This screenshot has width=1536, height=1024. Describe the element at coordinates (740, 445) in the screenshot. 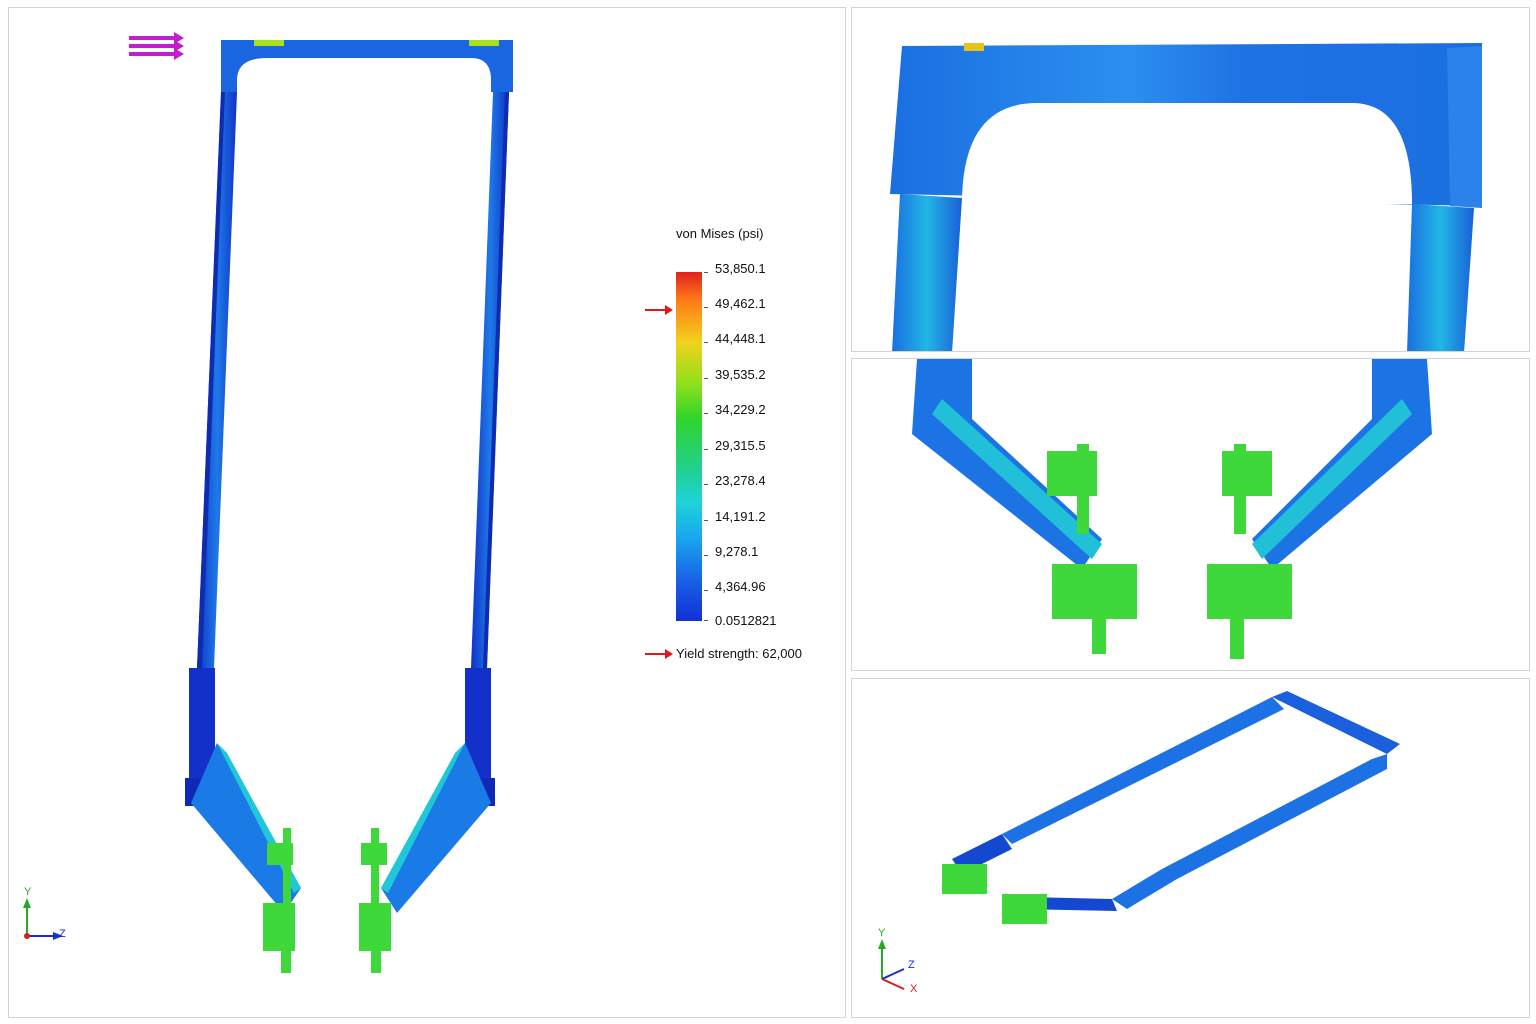

I see `legend-value: 29,315.5` at that location.